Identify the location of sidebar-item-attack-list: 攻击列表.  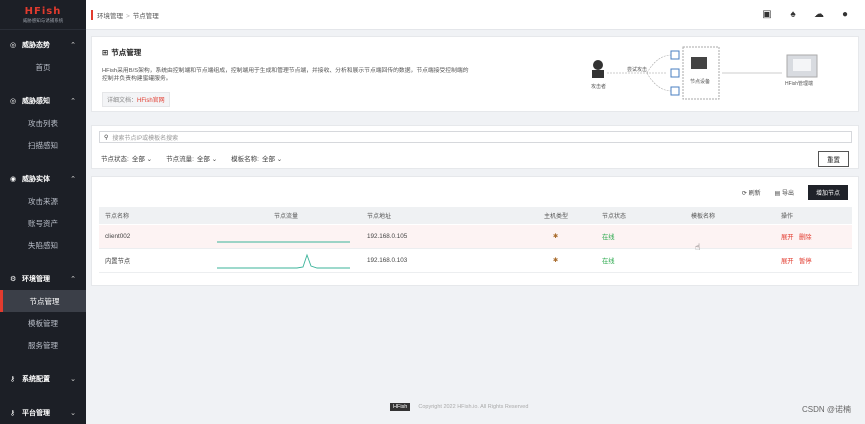
(43, 123).